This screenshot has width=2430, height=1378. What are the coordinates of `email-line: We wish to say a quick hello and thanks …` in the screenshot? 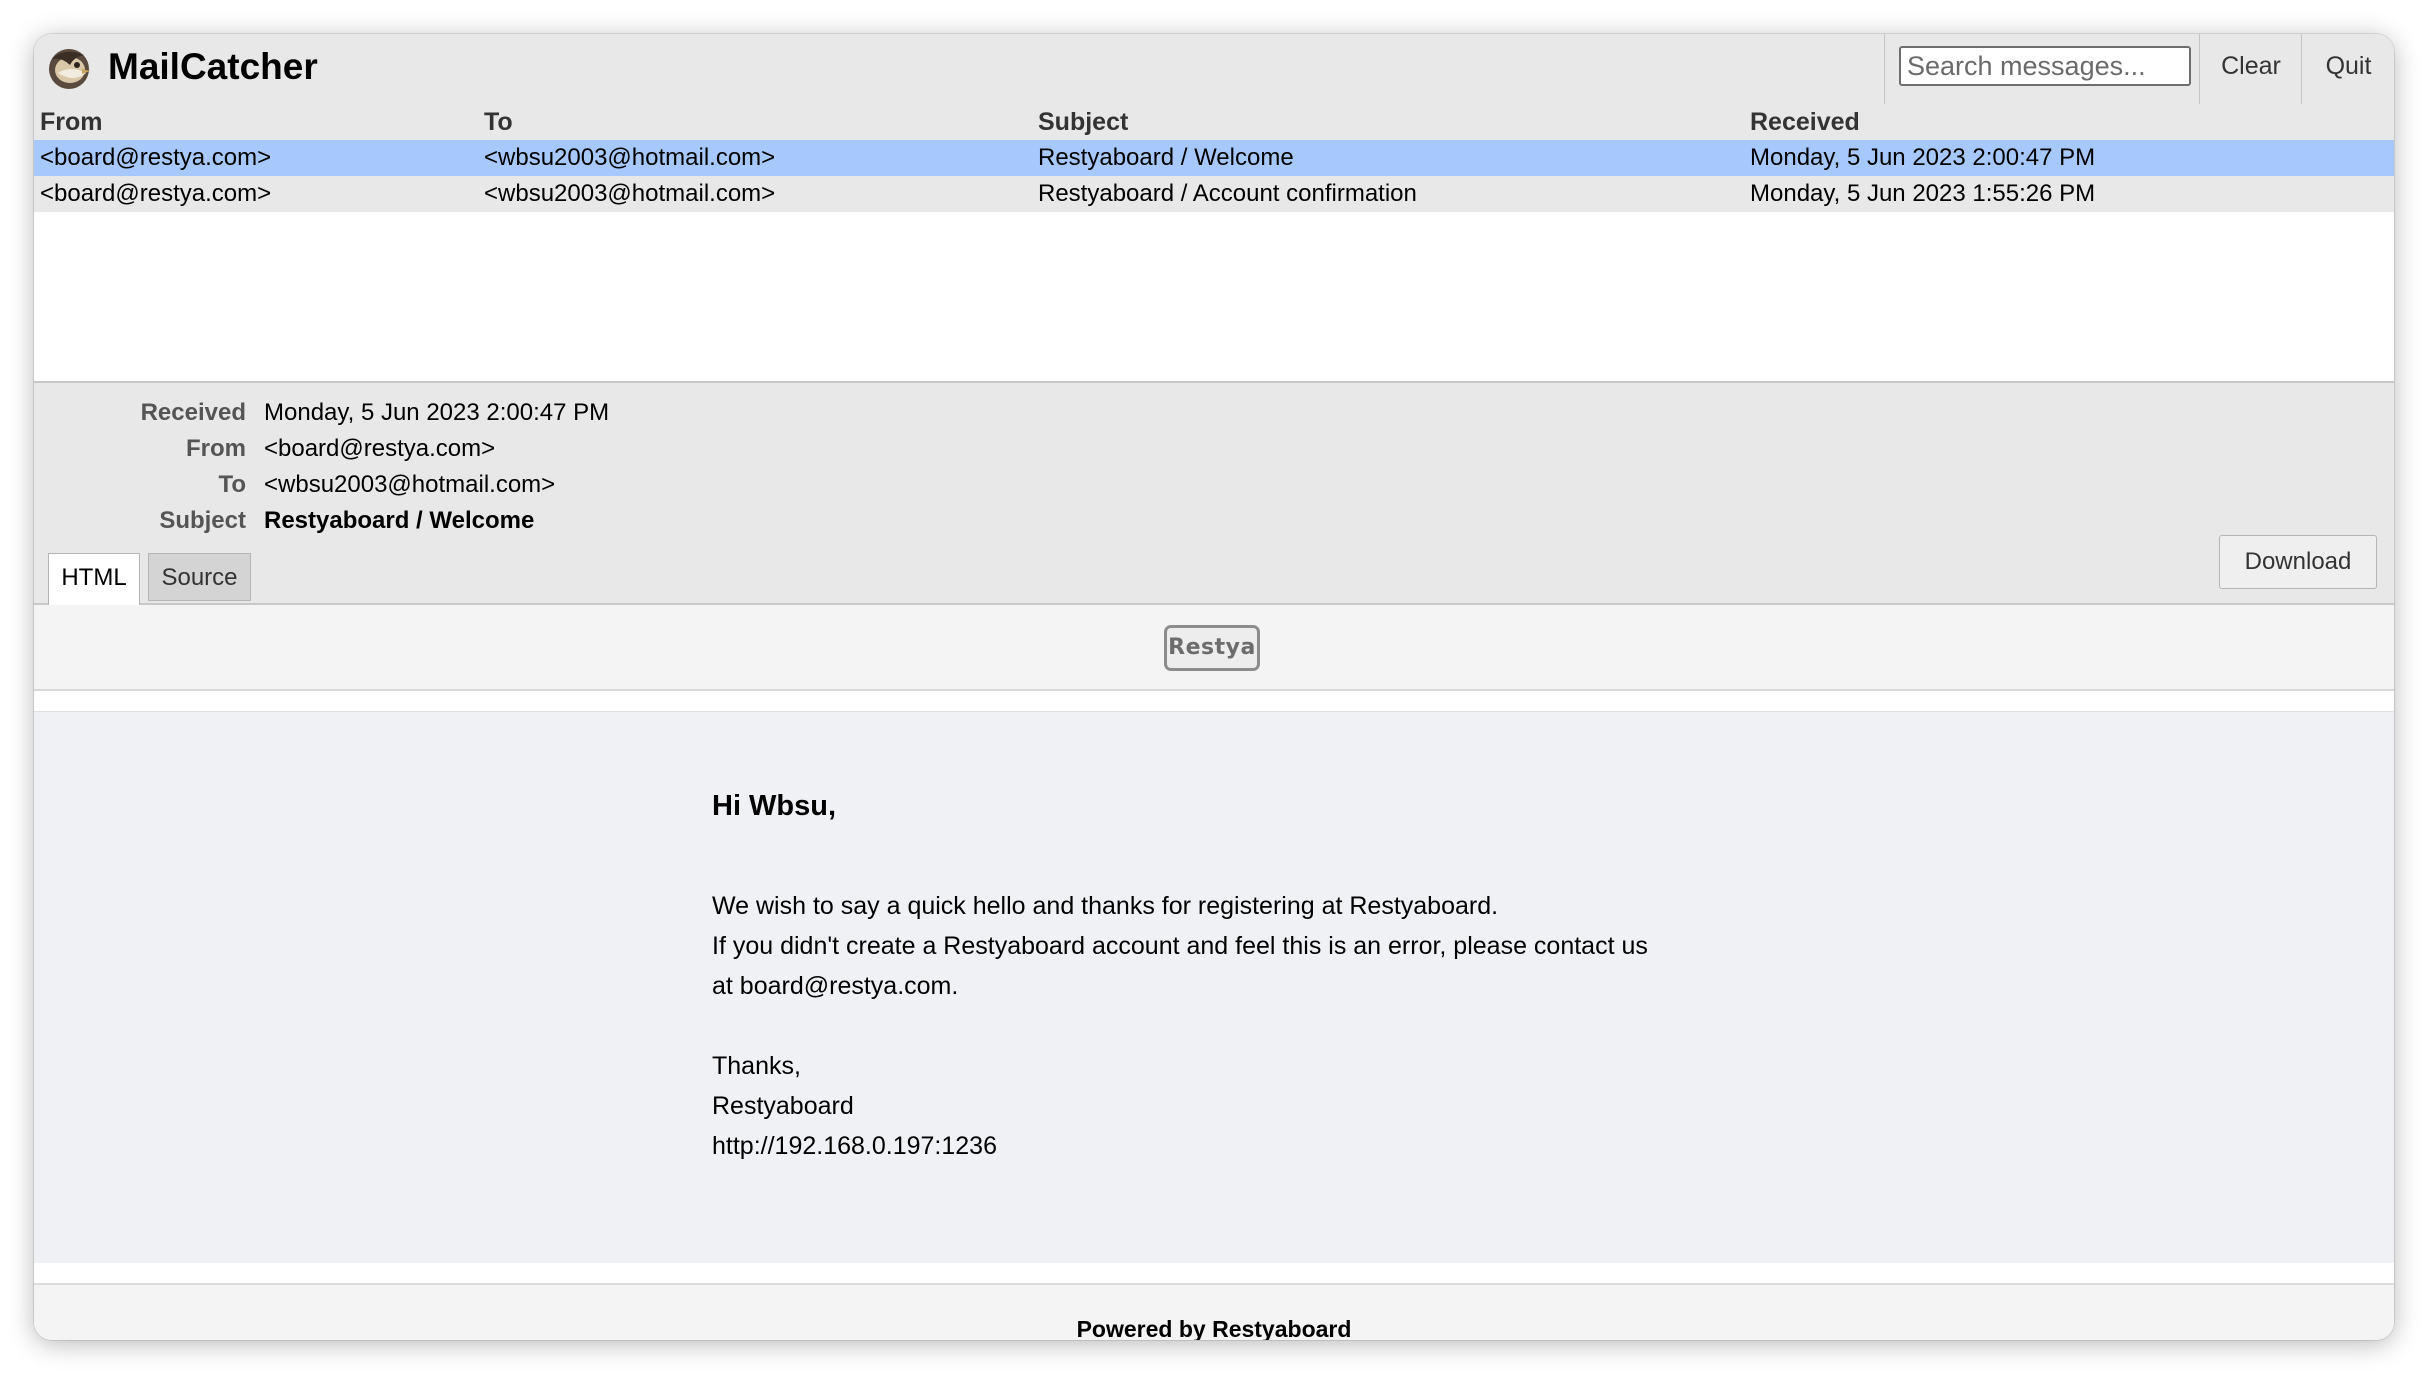 It's located at (1105, 906).